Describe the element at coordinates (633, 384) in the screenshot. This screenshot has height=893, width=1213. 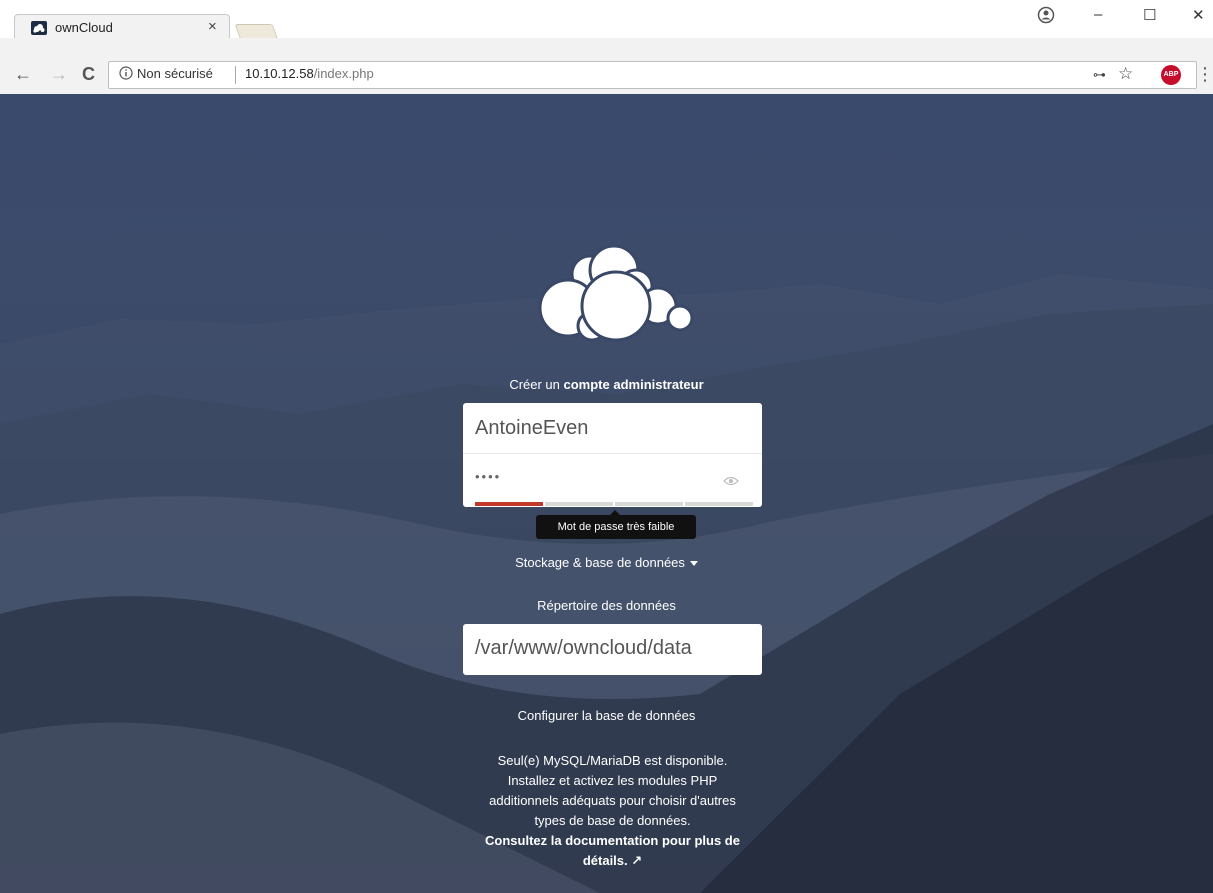
I see `heading-bold: compte administrateur` at that location.